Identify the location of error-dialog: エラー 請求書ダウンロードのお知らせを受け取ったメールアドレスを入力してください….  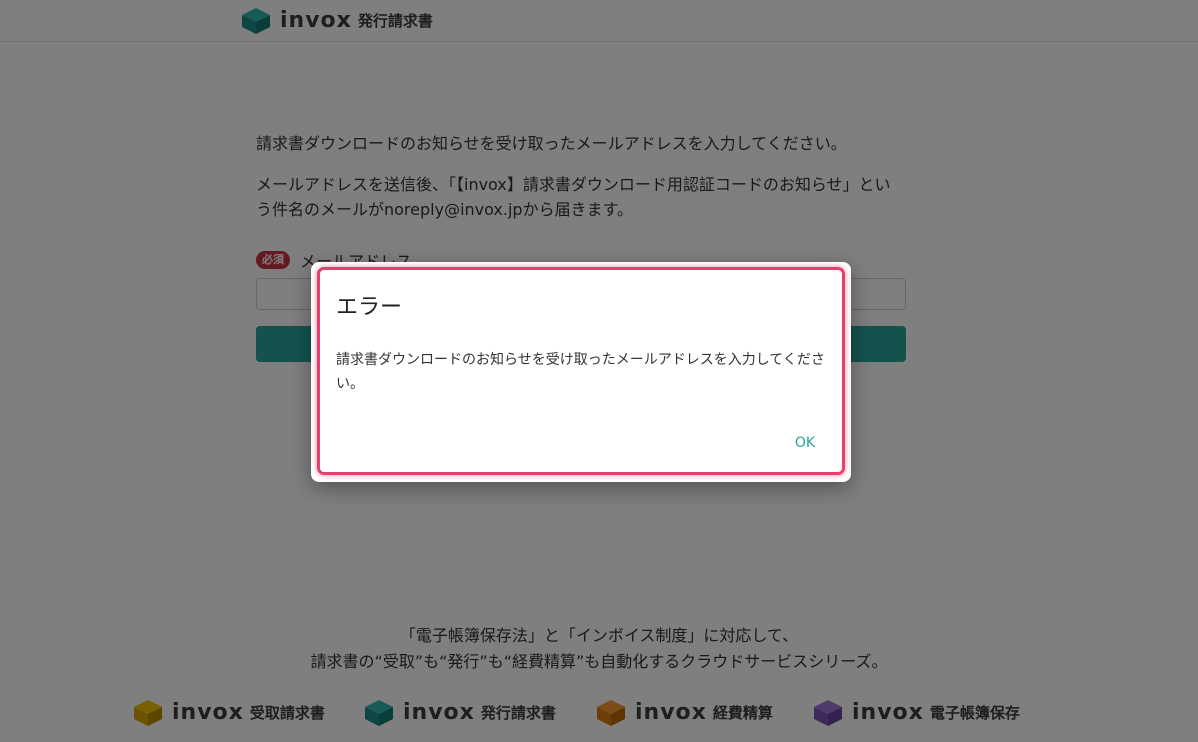
(581, 372).